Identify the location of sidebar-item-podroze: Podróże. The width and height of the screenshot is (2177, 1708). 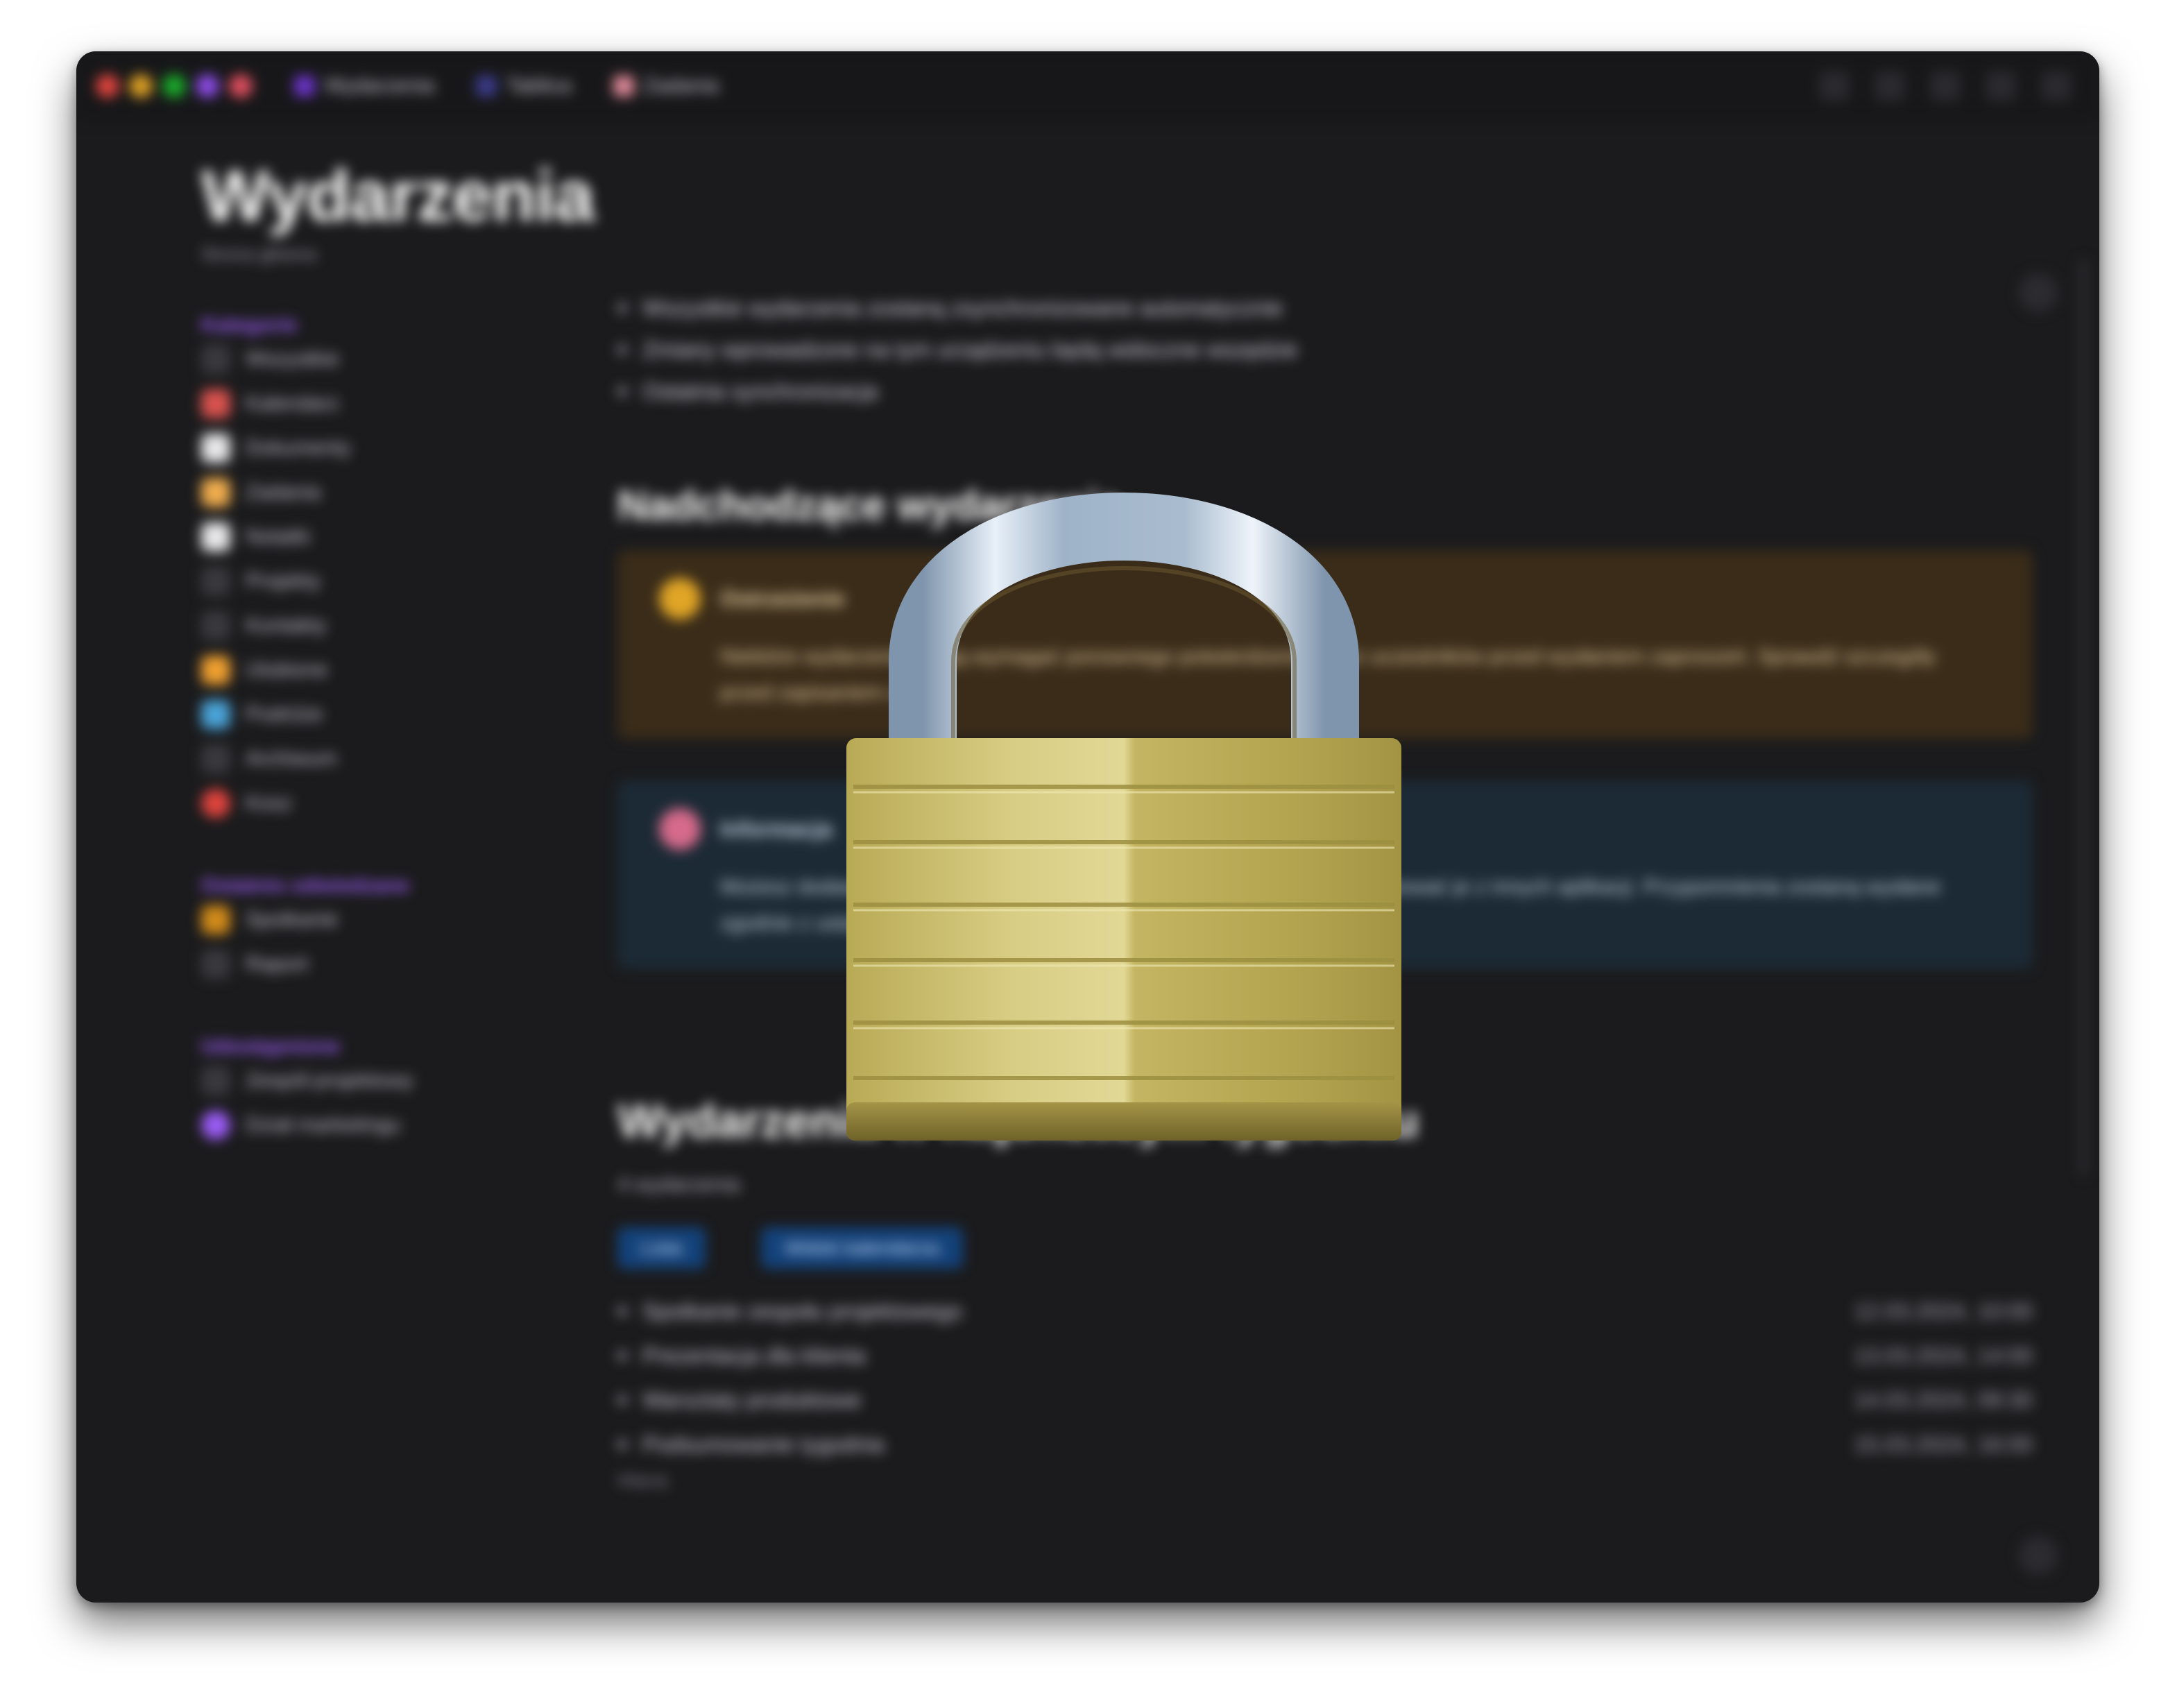
(395, 714).